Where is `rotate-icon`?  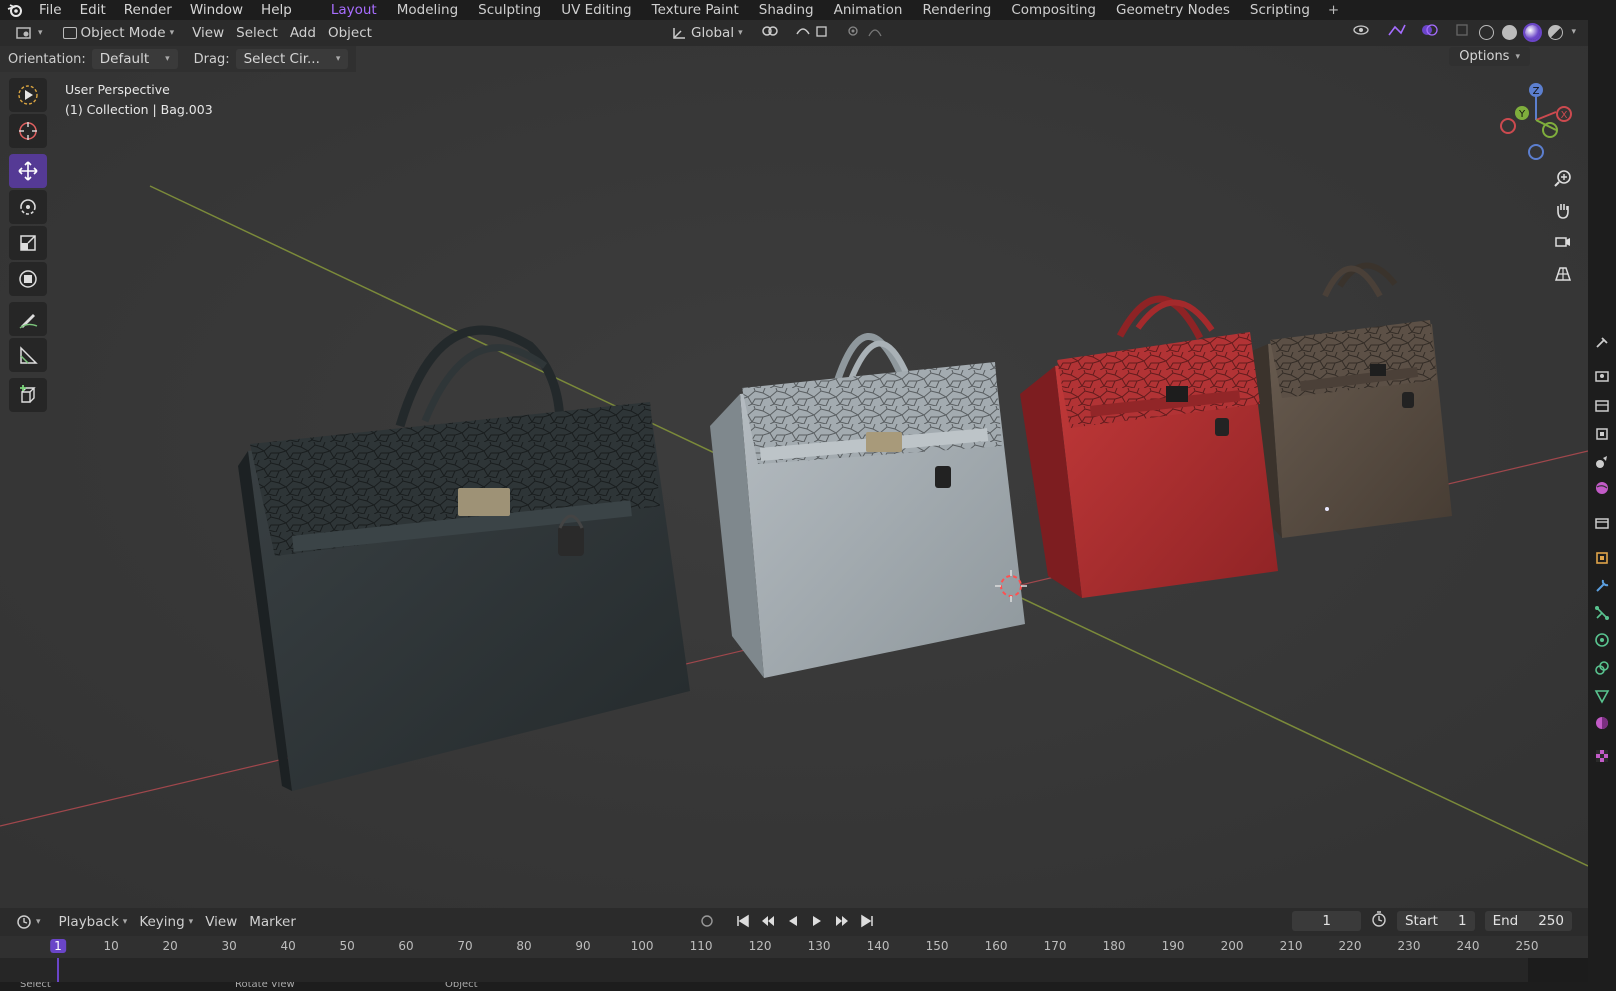
rotate-icon is located at coordinates (28, 207).